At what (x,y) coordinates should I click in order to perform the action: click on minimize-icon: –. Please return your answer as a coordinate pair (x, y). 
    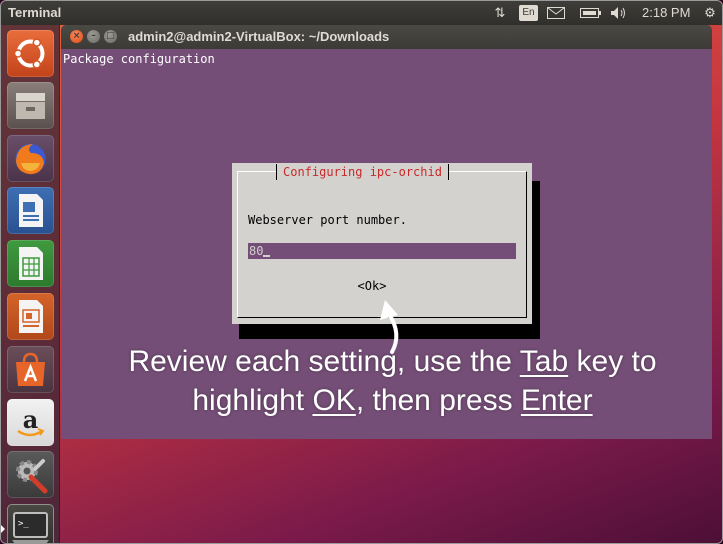
    Looking at the image, I should click on (93, 36).